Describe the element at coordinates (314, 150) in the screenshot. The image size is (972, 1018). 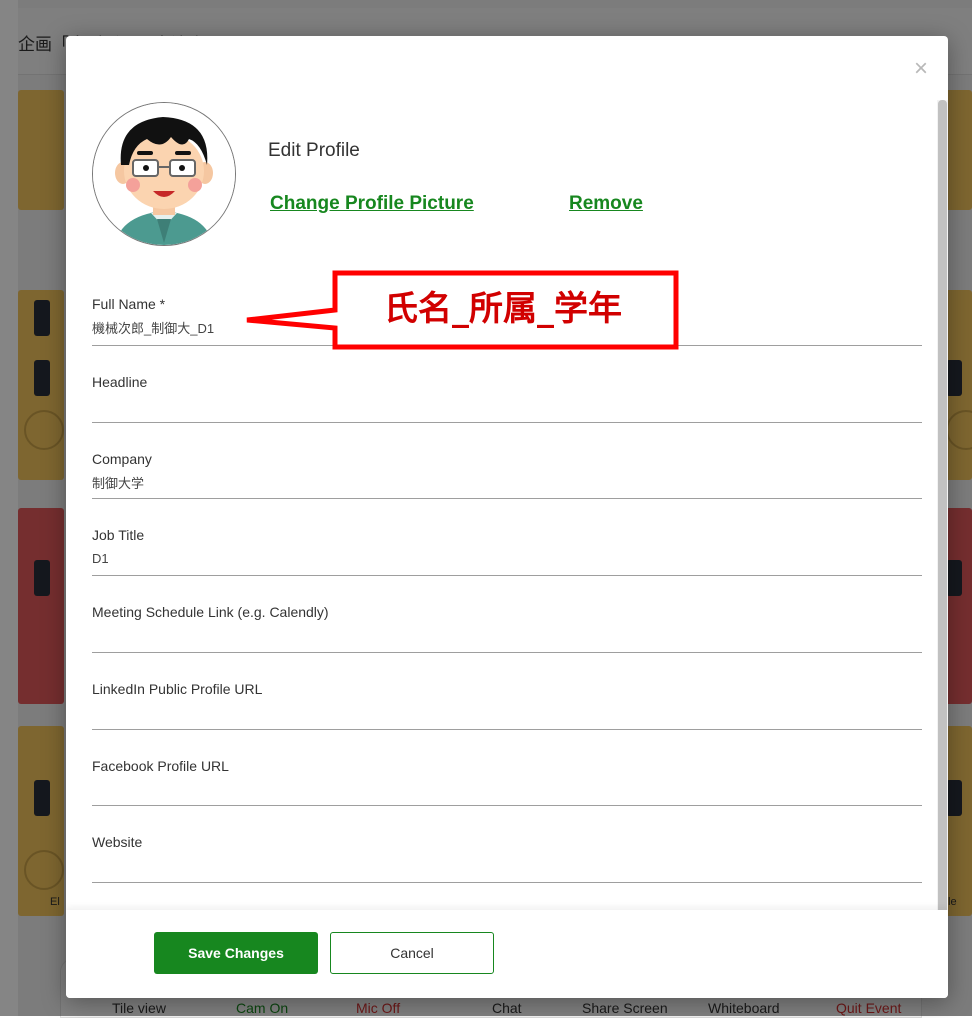
I see `modal-title: Edit Profile` at that location.